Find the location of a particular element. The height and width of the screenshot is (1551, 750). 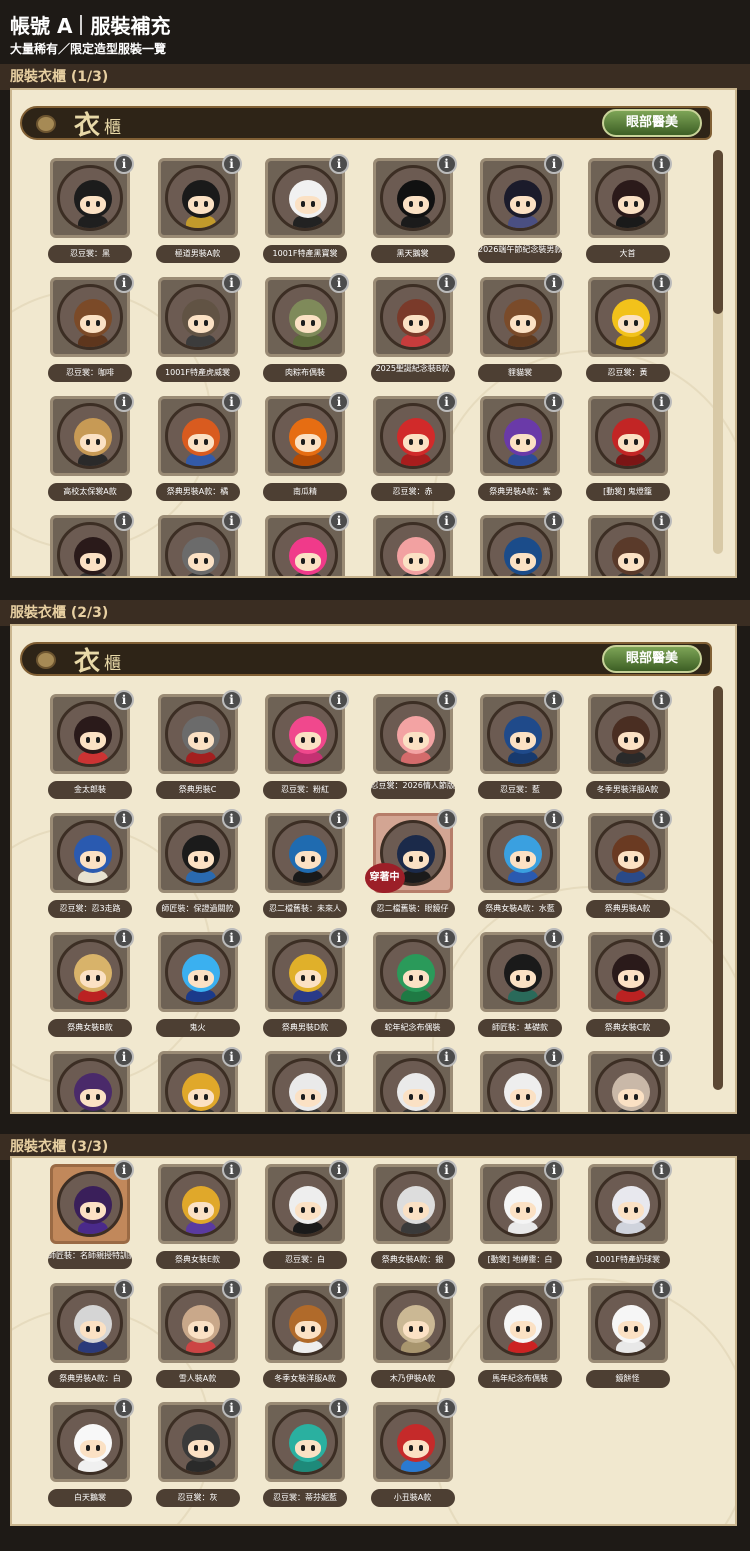

costume-item: i 忍二檔舊裝：眼鏡仔 穿著中 is located at coordinates (410, 866).